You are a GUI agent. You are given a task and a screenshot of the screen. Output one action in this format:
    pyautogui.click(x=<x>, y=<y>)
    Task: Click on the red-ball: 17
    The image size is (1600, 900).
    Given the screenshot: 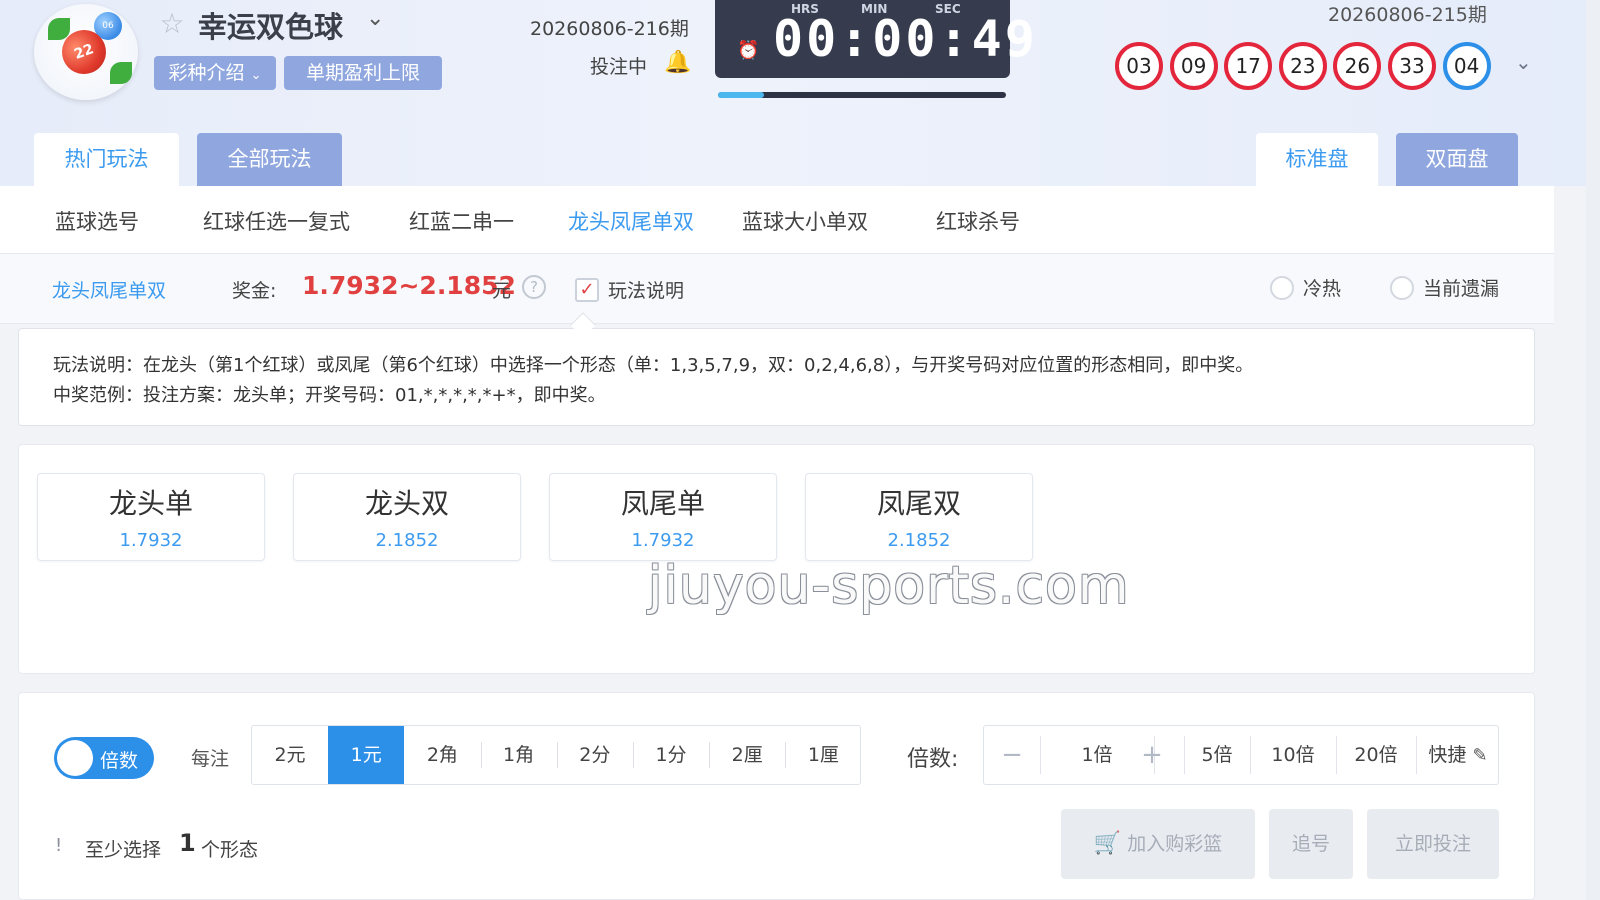 What is the action you would take?
    pyautogui.click(x=1248, y=66)
    